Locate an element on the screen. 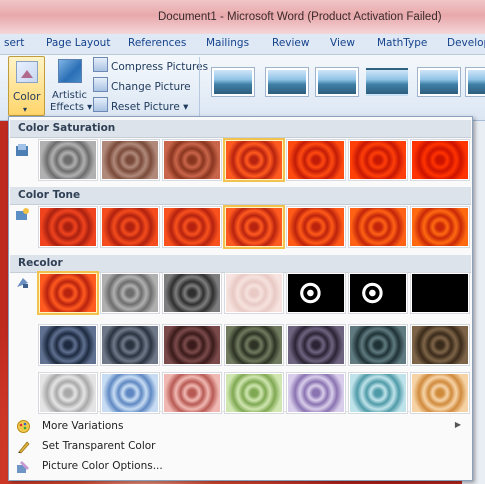 The image size is (485, 484). saturation-icon is located at coordinates (22, 150).